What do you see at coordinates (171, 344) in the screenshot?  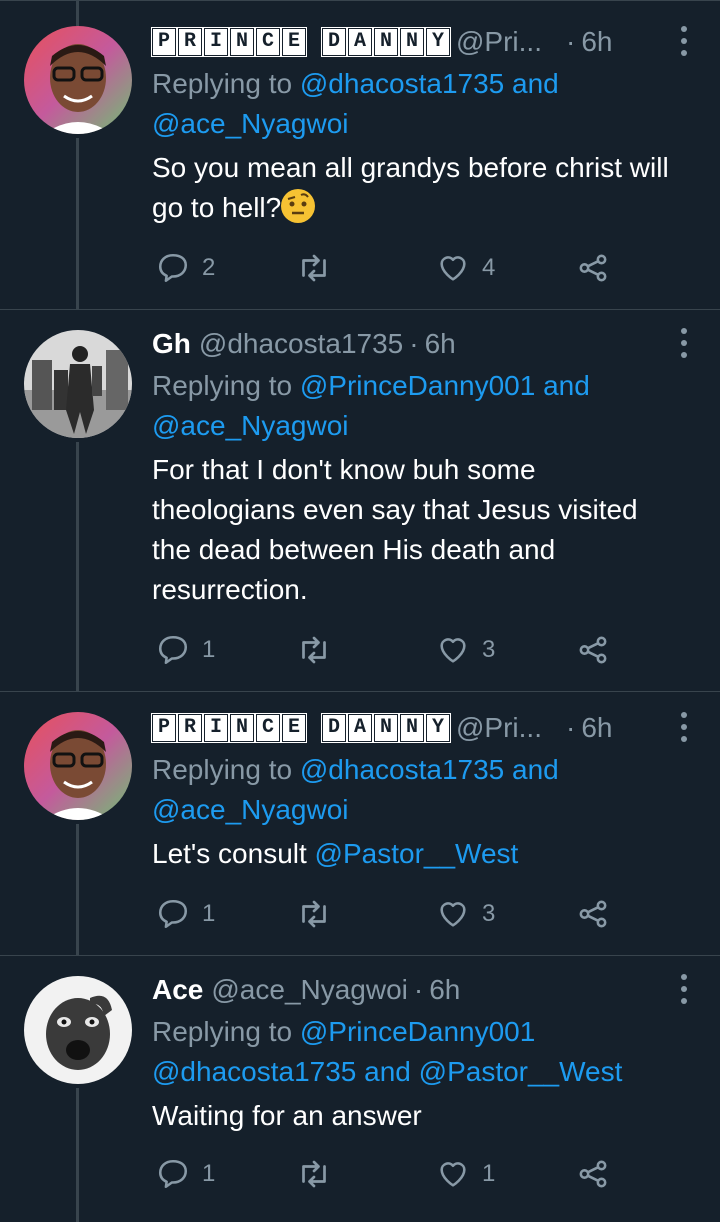 I see `display-name: Gh` at bounding box center [171, 344].